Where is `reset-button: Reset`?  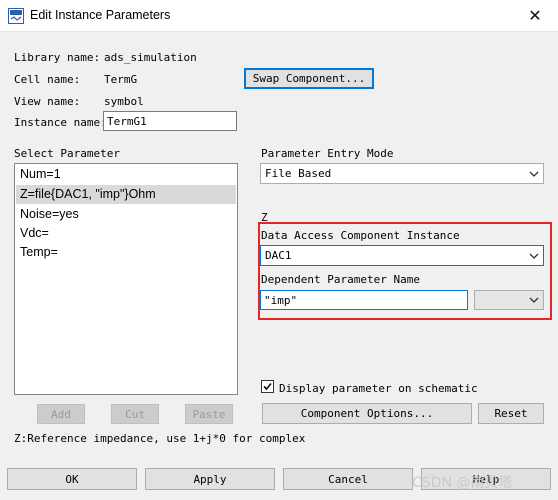
reset-button: Reset is located at coordinates (511, 413).